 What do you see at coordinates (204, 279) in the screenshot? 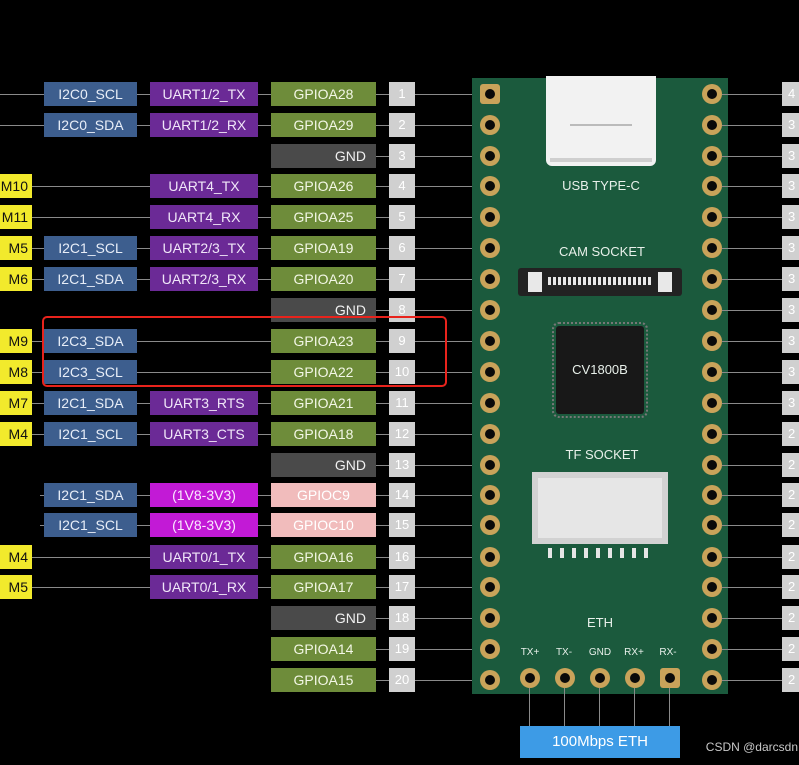
I see `uart-label: UART2/3_RX` at bounding box center [204, 279].